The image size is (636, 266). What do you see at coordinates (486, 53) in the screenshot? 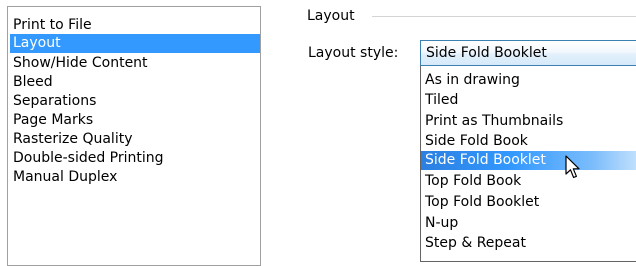
I see `layout-style-selected-value: Side Fold Booklet` at bounding box center [486, 53].